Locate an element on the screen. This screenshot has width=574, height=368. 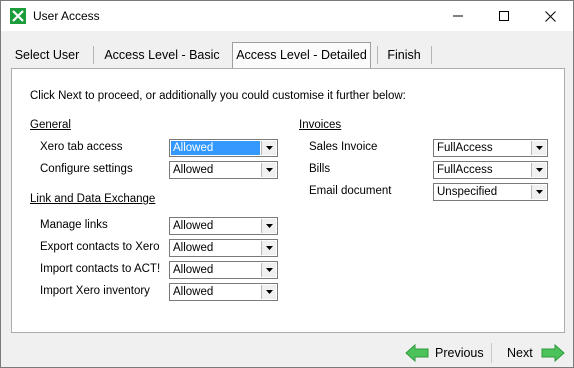
arrow-right-icon is located at coordinates (553, 353).